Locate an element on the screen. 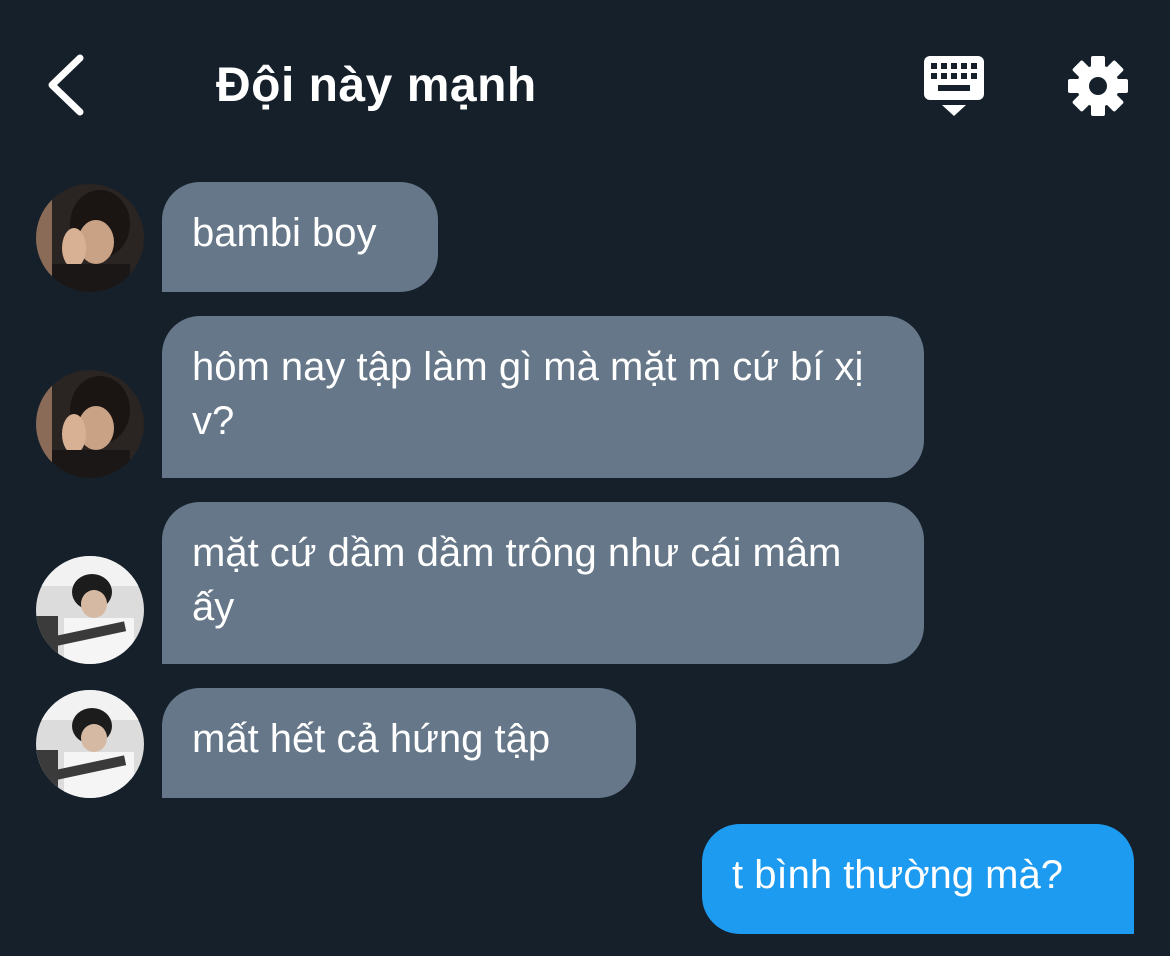 The image size is (1170, 956). message-bubble: mặt cứ dầm dầm trông như cái mâm ấy is located at coordinates (543, 583).